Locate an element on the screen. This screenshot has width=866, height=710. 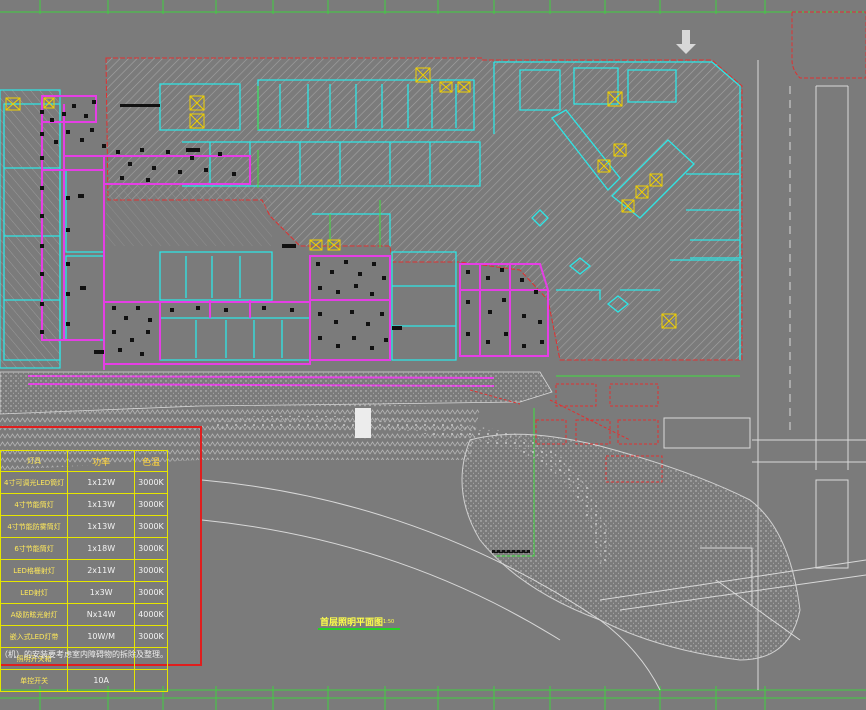
legend-row: 4寸节能筒灯 1x13W 3000K is located at coordinates (84, 504).